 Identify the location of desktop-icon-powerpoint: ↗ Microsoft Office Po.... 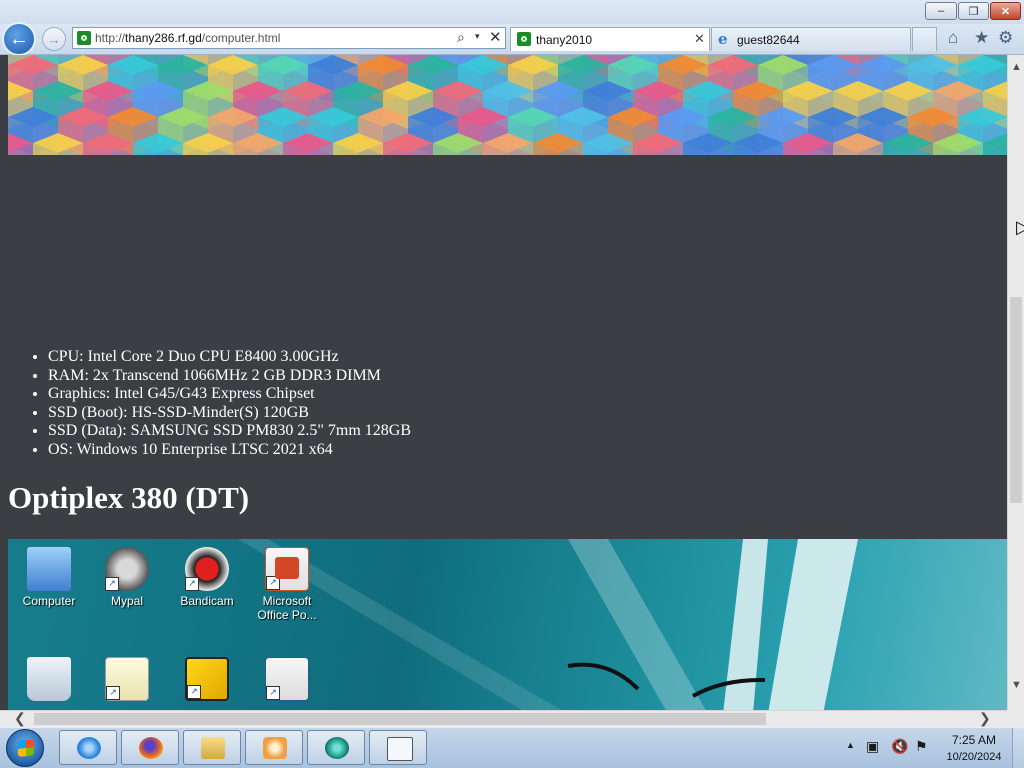
(287, 584).